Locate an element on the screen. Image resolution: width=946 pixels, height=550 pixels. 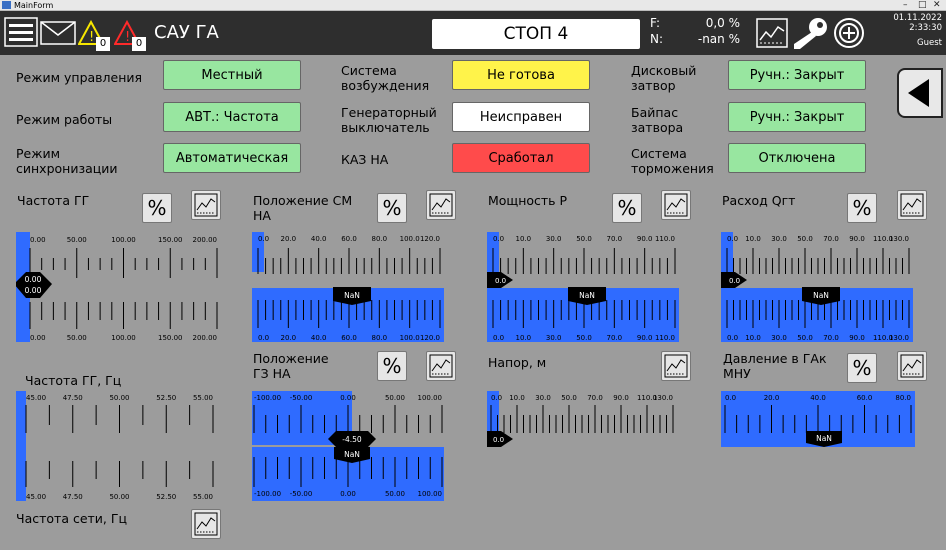
app-icon is located at coordinates (6, 5).